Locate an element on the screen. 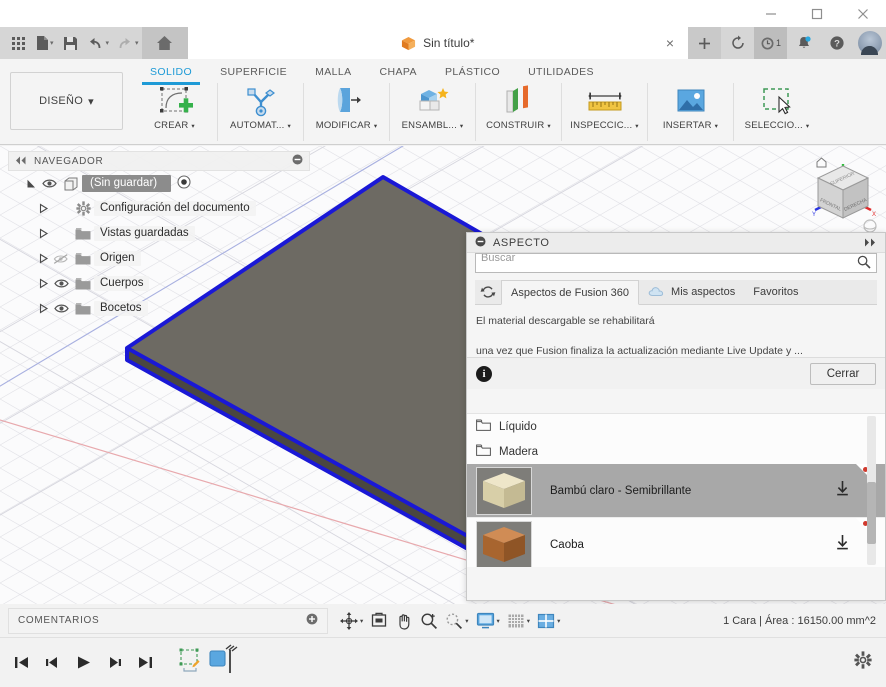  collapse-left-icon is located at coordinates (21, 161).